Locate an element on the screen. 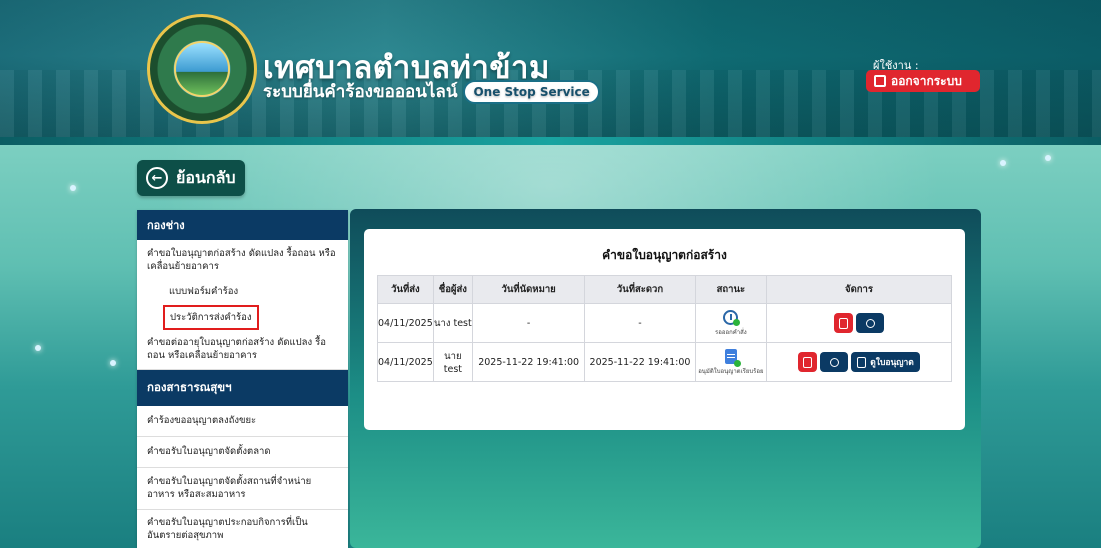  document-icon is located at coordinates (862, 362).